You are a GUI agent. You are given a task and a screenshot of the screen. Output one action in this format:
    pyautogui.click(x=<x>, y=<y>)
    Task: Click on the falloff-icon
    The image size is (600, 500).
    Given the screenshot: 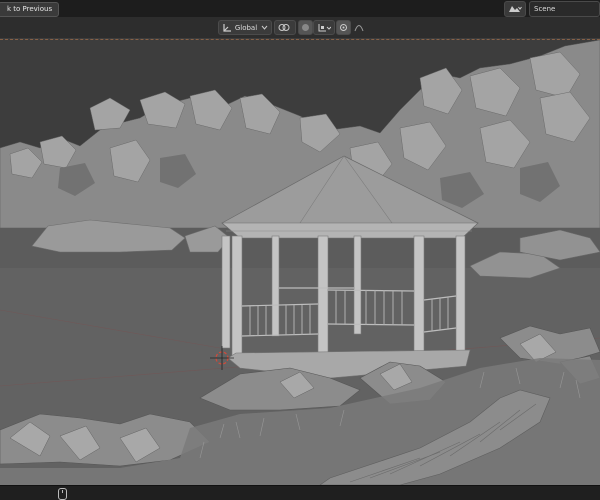 What is the action you would take?
    pyautogui.click(x=358, y=28)
    